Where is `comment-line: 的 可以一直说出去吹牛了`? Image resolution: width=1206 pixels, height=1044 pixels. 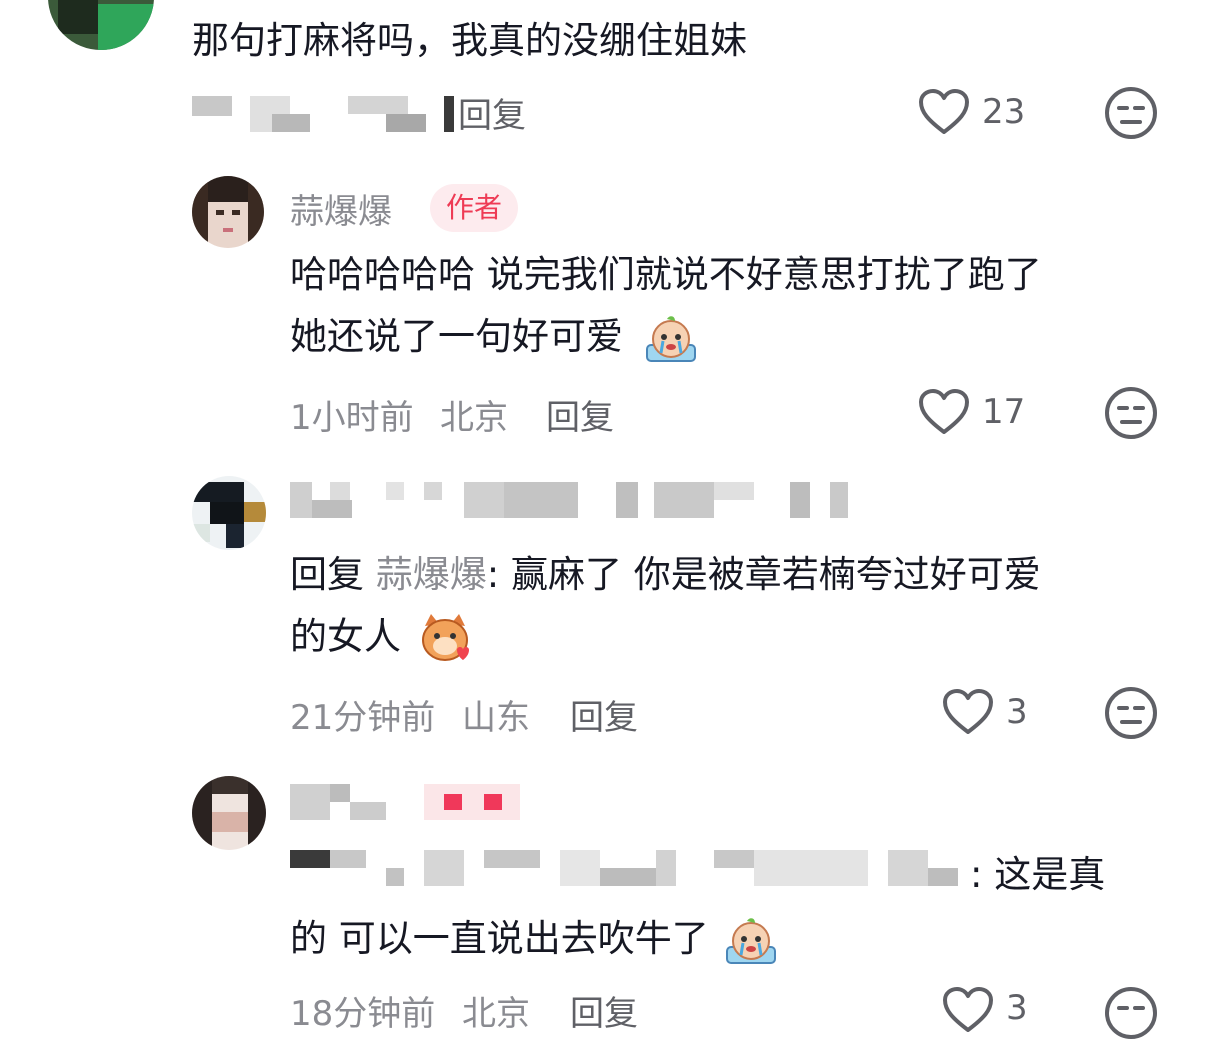 comment-line: 的 可以一直说出去吹牛了 is located at coordinates (534, 939).